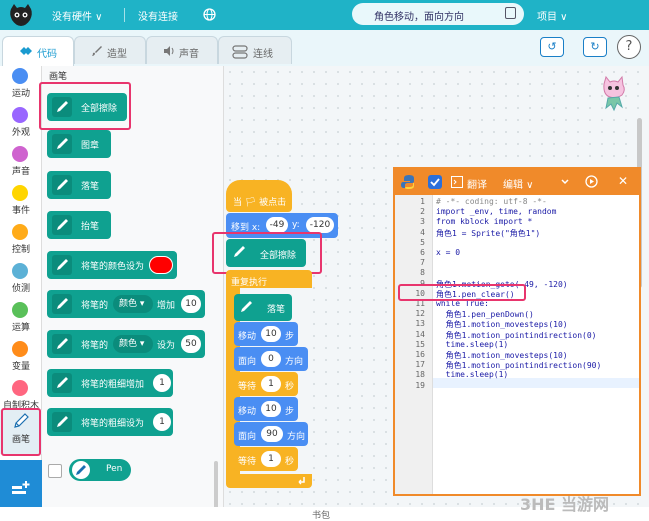 This screenshot has width=649, height=521. What do you see at coordinates (623, 181) in the screenshot?
I see `close-icon: ✕` at bounding box center [623, 181].